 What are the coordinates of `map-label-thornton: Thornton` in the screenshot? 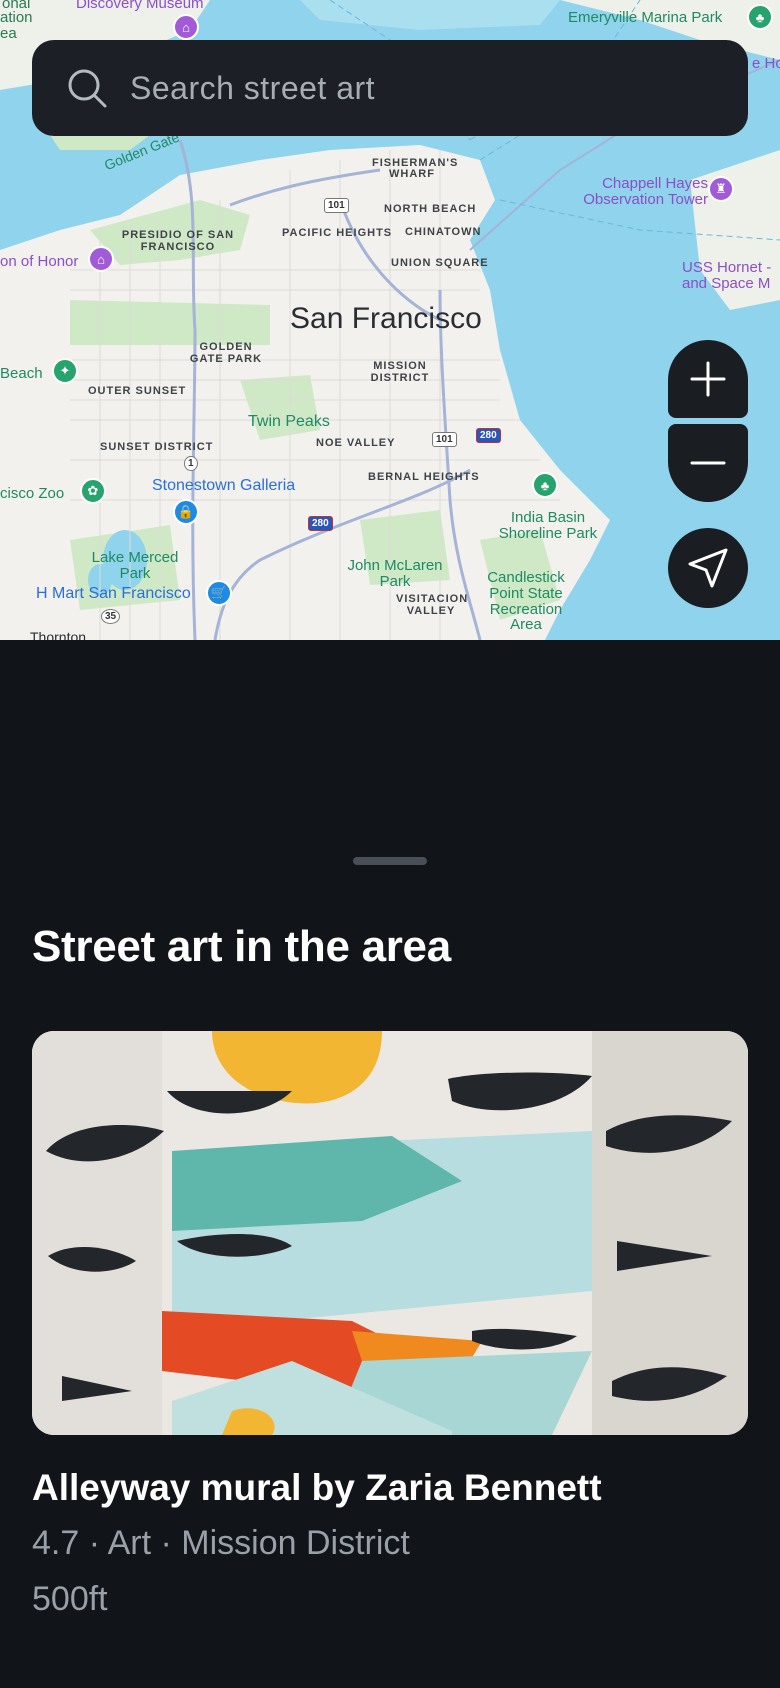 It's located at (58, 634).